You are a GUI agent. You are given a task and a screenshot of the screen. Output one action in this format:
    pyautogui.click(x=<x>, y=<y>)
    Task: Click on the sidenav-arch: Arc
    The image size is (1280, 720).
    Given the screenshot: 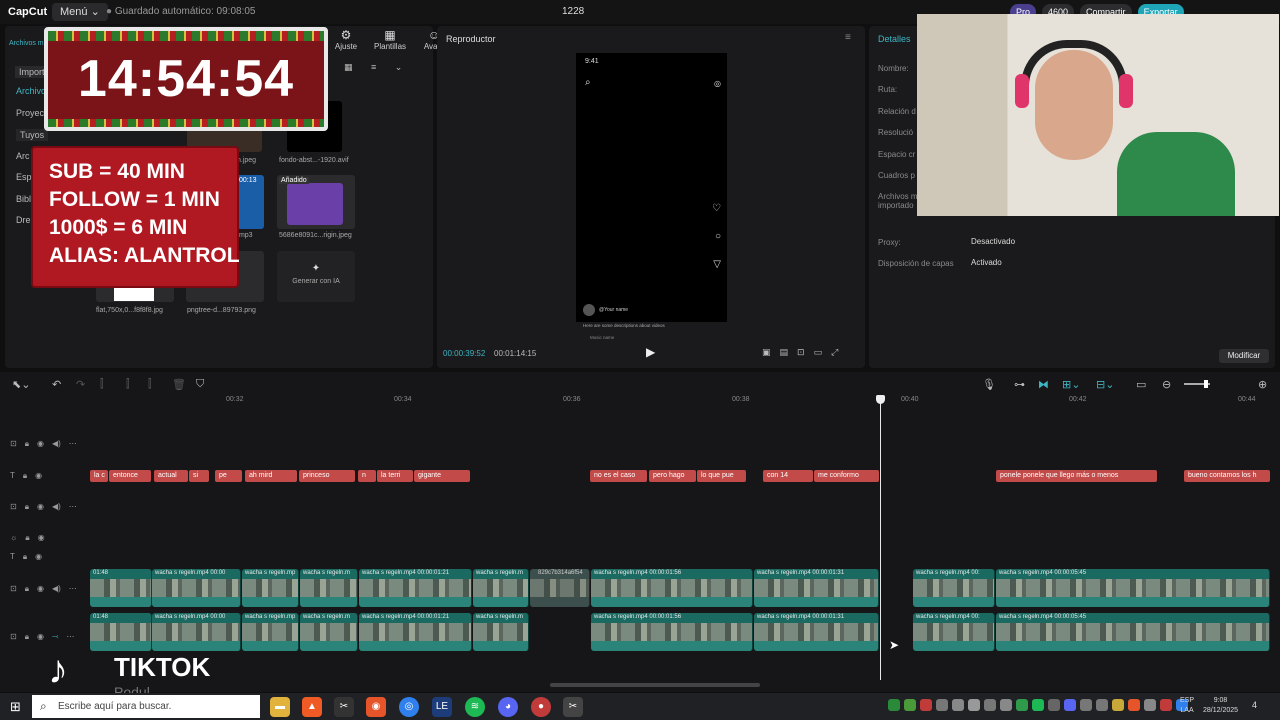 What is the action you would take?
    pyautogui.click(x=23, y=156)
    